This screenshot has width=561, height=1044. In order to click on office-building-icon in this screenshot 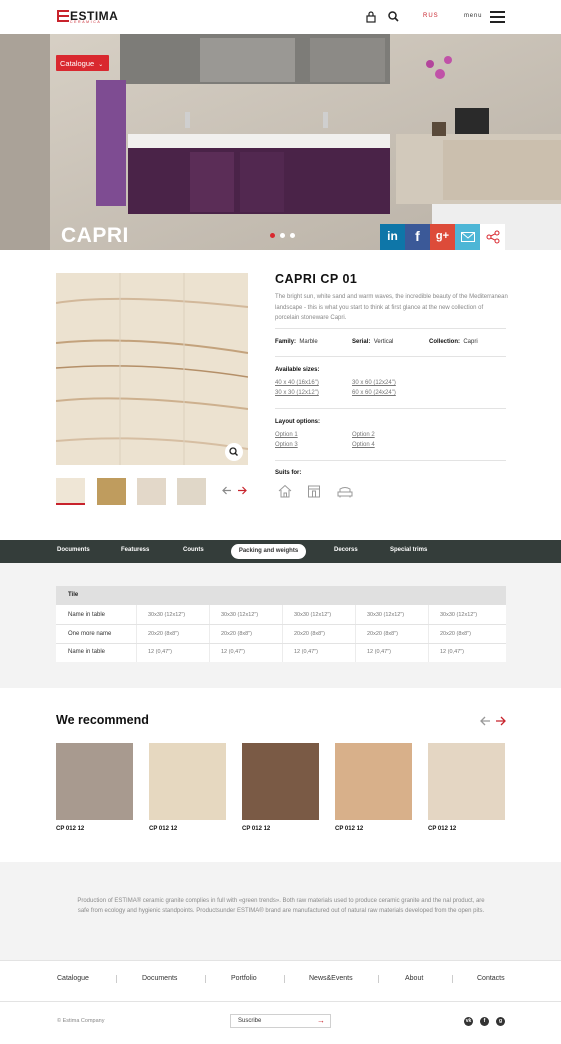, I will do `click(314, 491)`.